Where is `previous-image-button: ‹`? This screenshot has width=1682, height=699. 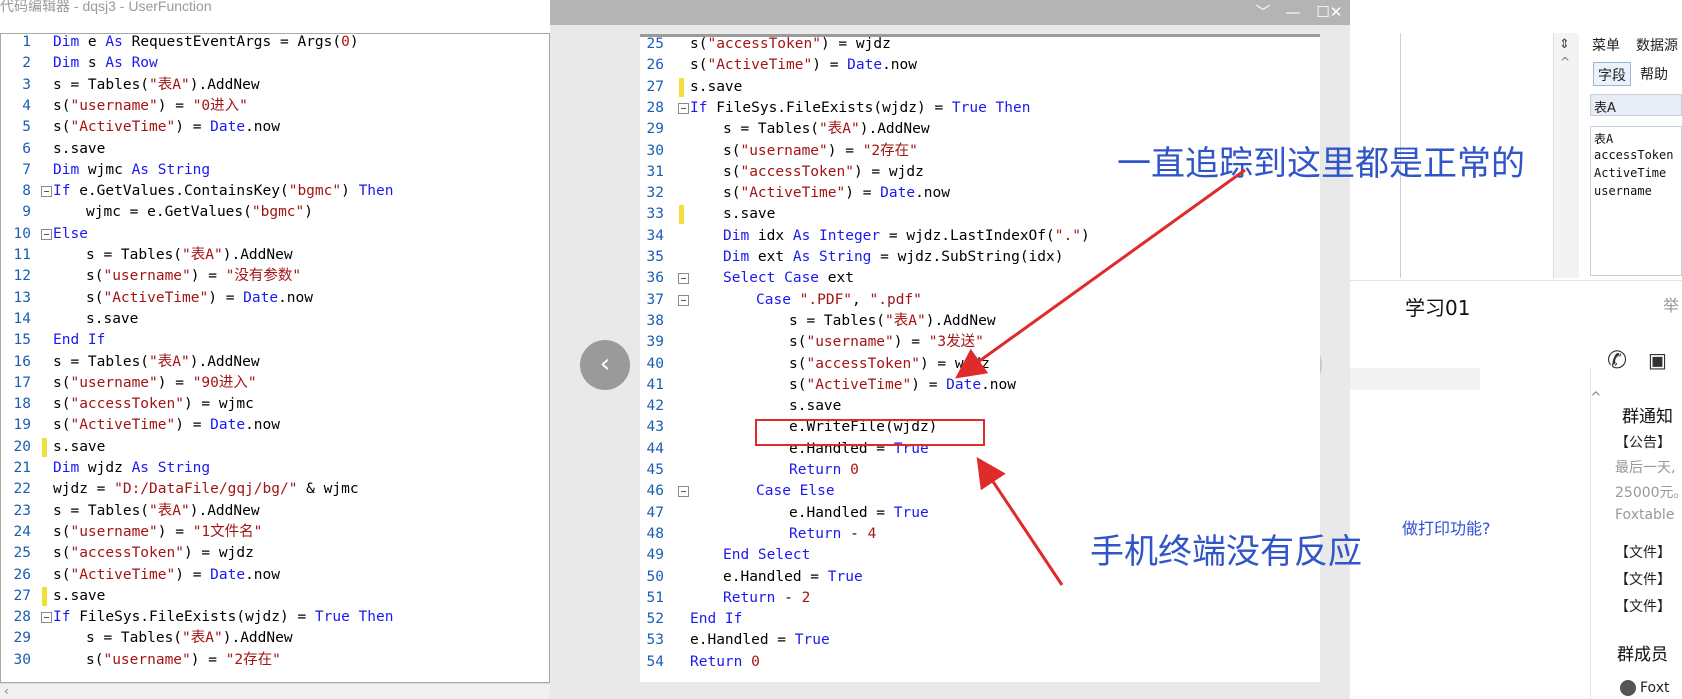 previous-image-button: ‹ is located at coordinates (605, 365).